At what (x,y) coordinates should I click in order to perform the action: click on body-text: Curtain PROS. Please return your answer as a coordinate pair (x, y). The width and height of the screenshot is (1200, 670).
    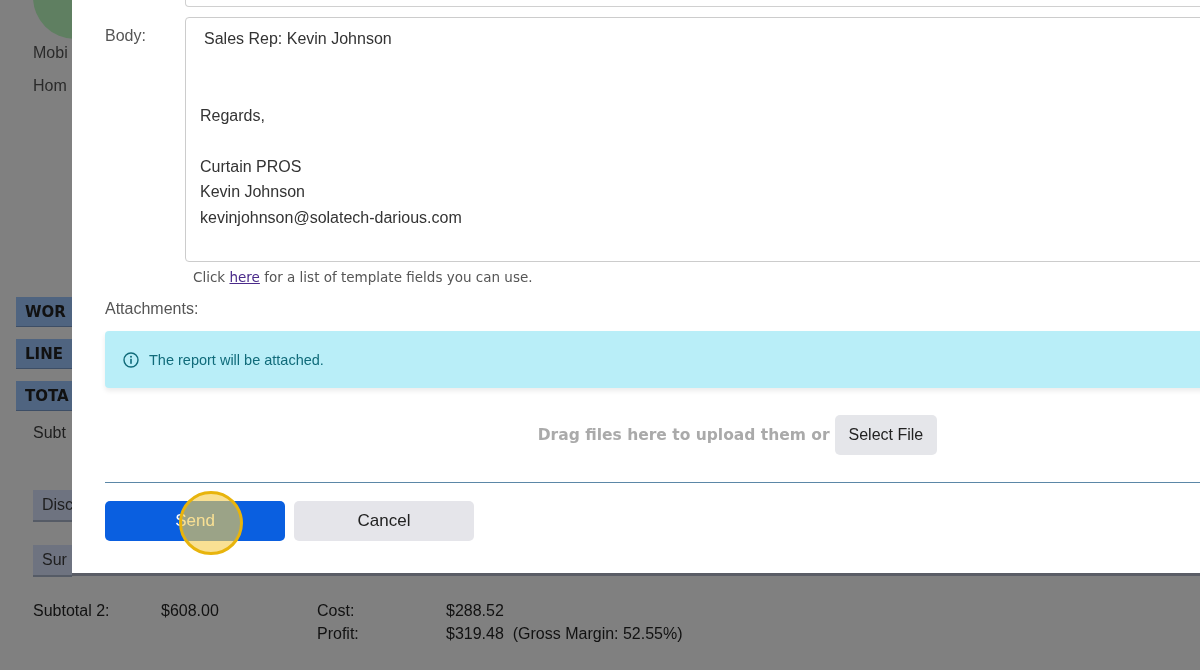
    Looking at the image, I should click on (251, 166).